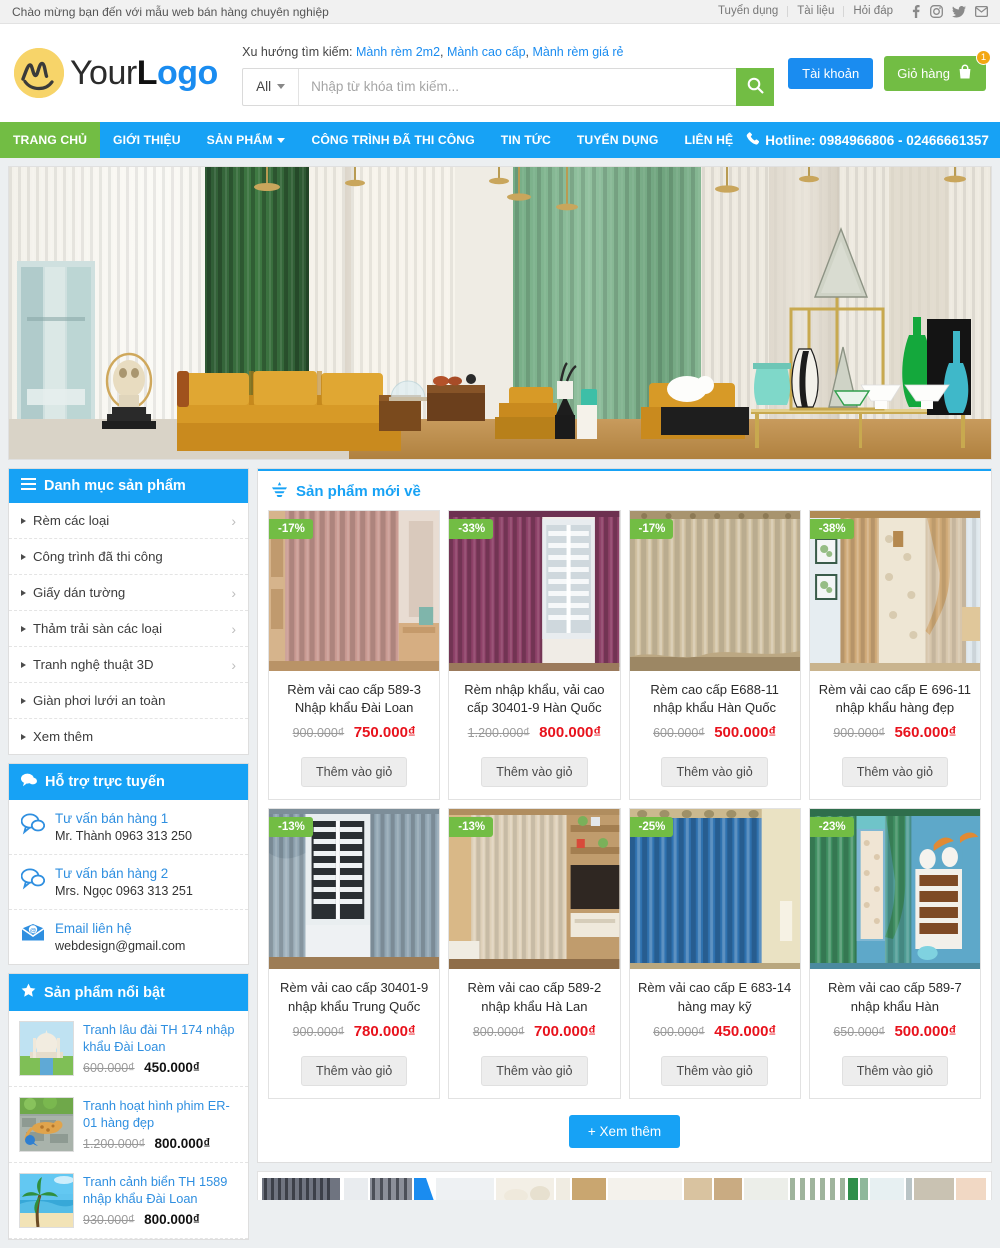 The image size is (1000, 1248). I want to click on sidebar-item-gian-phoi: Giàn phơi lưới an toàn, so click(128, 701).